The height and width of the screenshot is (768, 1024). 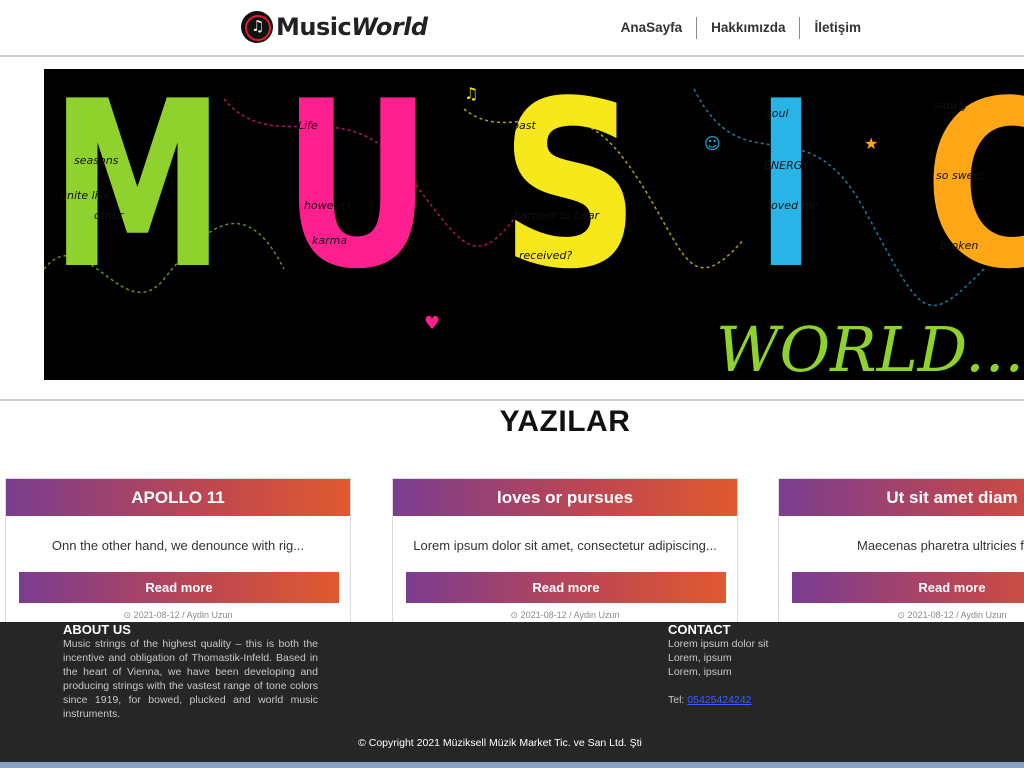 I want to click on svg-text: karma, so click(x=329, y=240).